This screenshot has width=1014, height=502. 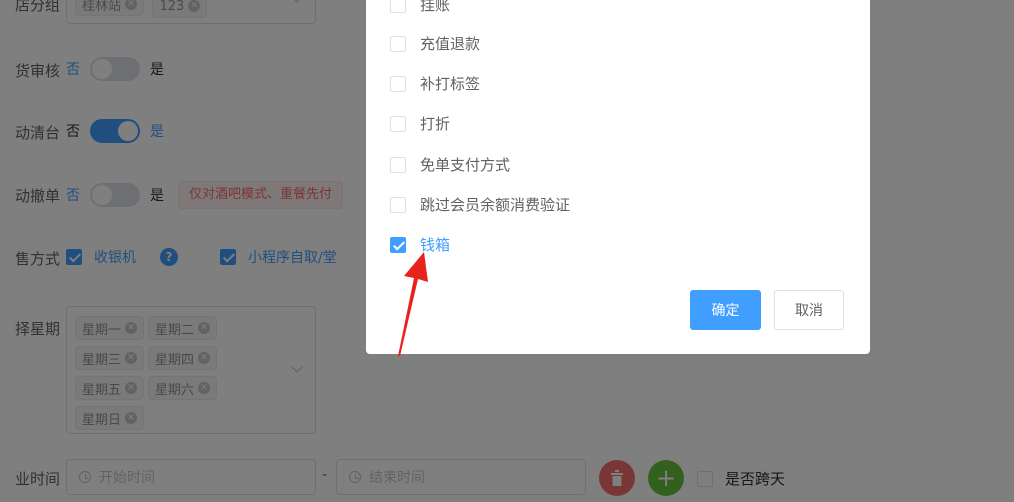 I want to click on option-label: 免单支付方式, so click(x=465, y=164).